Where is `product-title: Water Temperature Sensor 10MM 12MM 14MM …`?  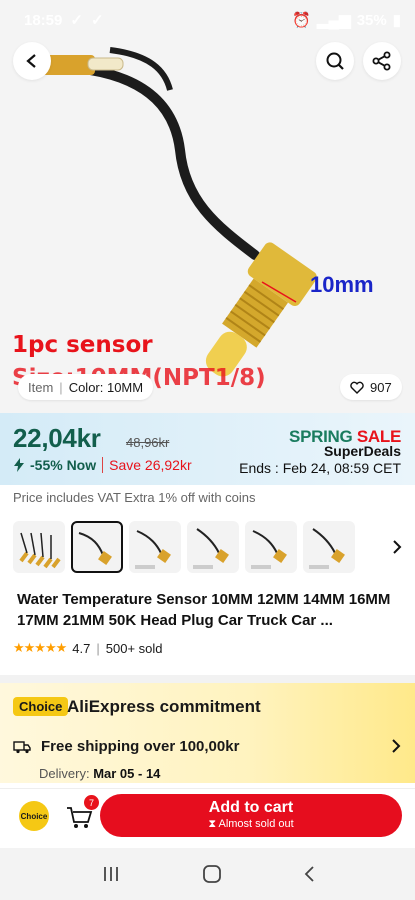 product-title: Water Temperature Sensor 10MM 12MM 14MM … is located at coordinates (209, 610).